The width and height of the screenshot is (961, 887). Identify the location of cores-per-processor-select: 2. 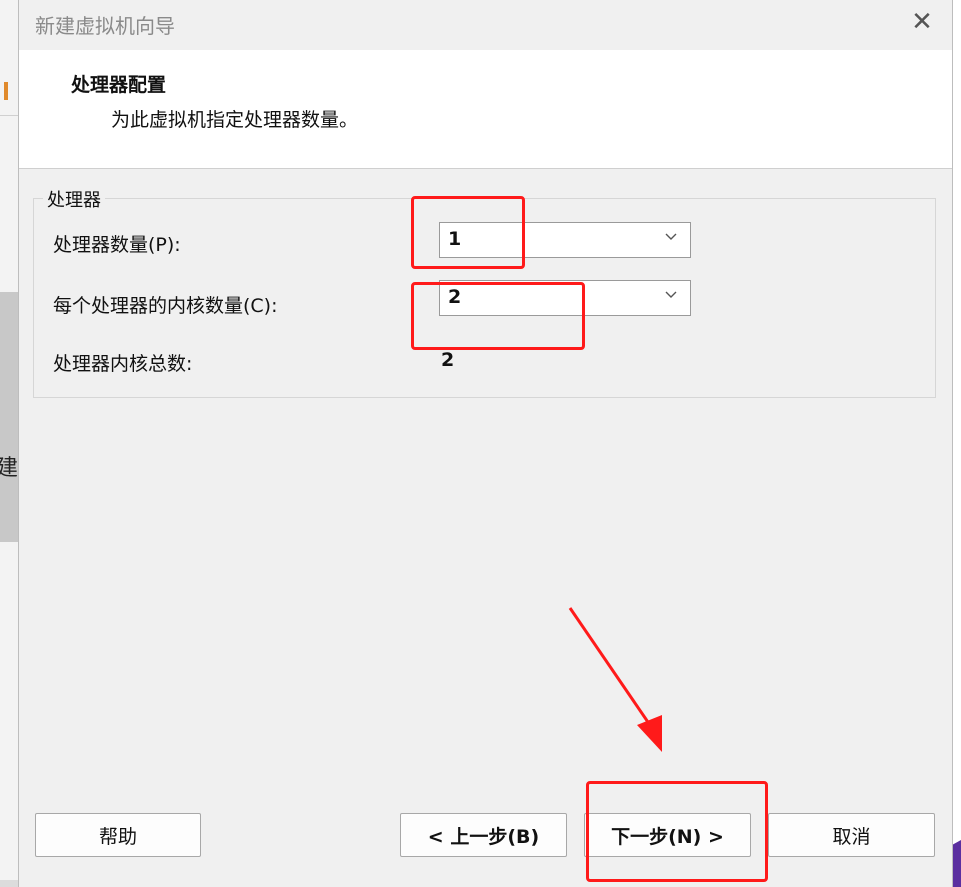
(565, 298).